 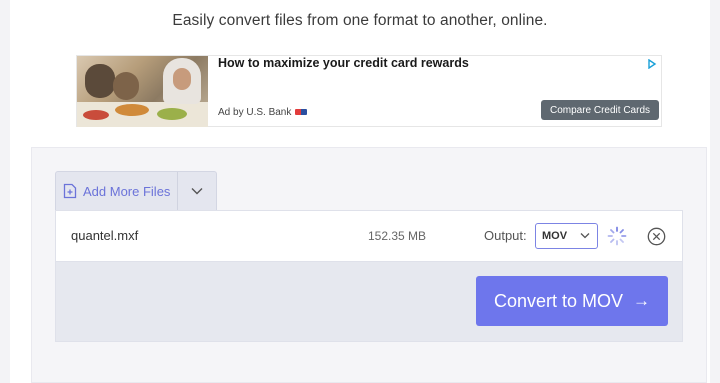 What do you see at coordinates (397, 236) in the screenshot?
I see `file-size: 152.35 MB` at bounding box center [397, 236].